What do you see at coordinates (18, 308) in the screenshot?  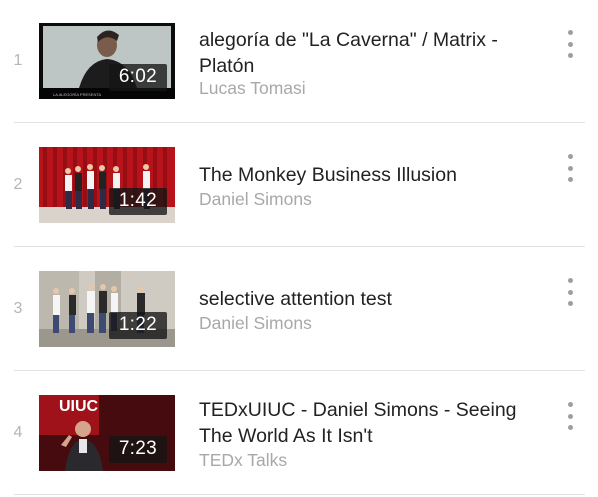 I see `item-index: 3` at bounding box center [18, 308].